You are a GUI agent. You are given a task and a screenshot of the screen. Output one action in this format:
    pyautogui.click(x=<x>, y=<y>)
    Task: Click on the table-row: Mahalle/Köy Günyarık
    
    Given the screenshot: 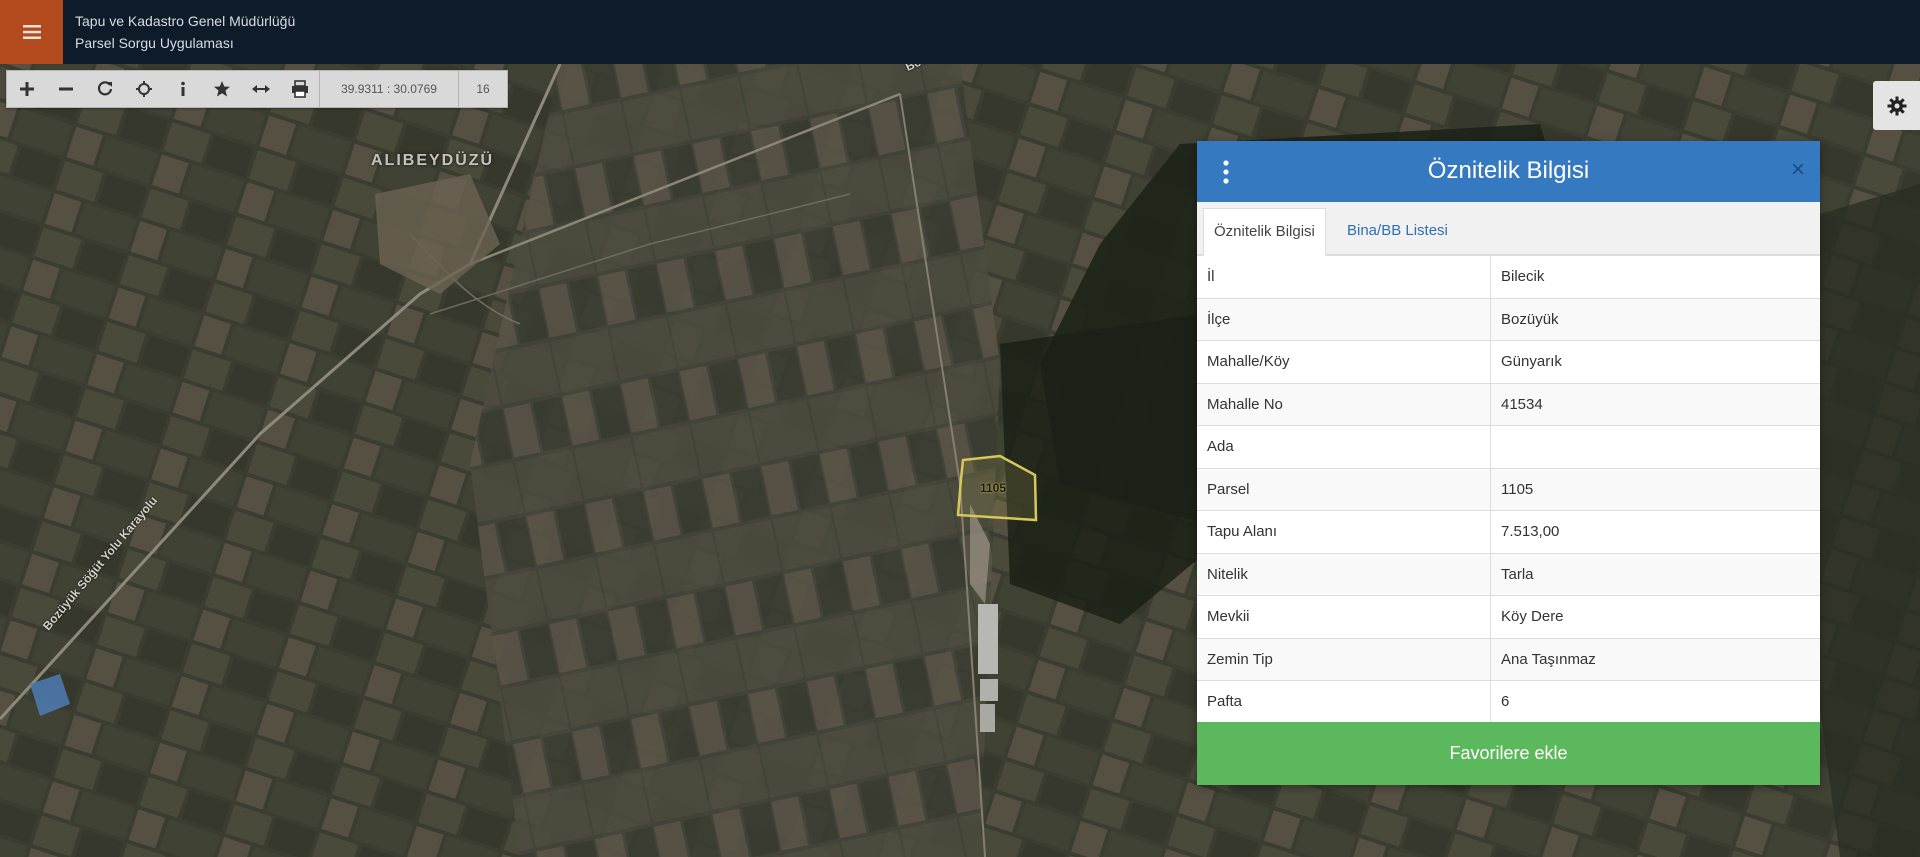 What is the action you would take?
    pyautogui.click(x=1508, y=361)
    